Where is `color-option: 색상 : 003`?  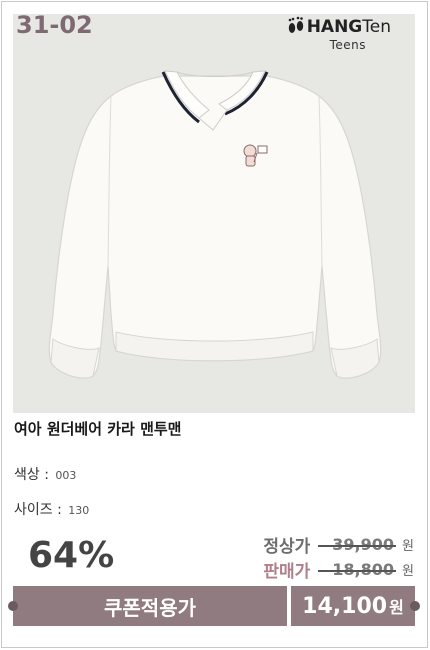 color-option: 색상 : 003 is located at coordinates (45, 475).